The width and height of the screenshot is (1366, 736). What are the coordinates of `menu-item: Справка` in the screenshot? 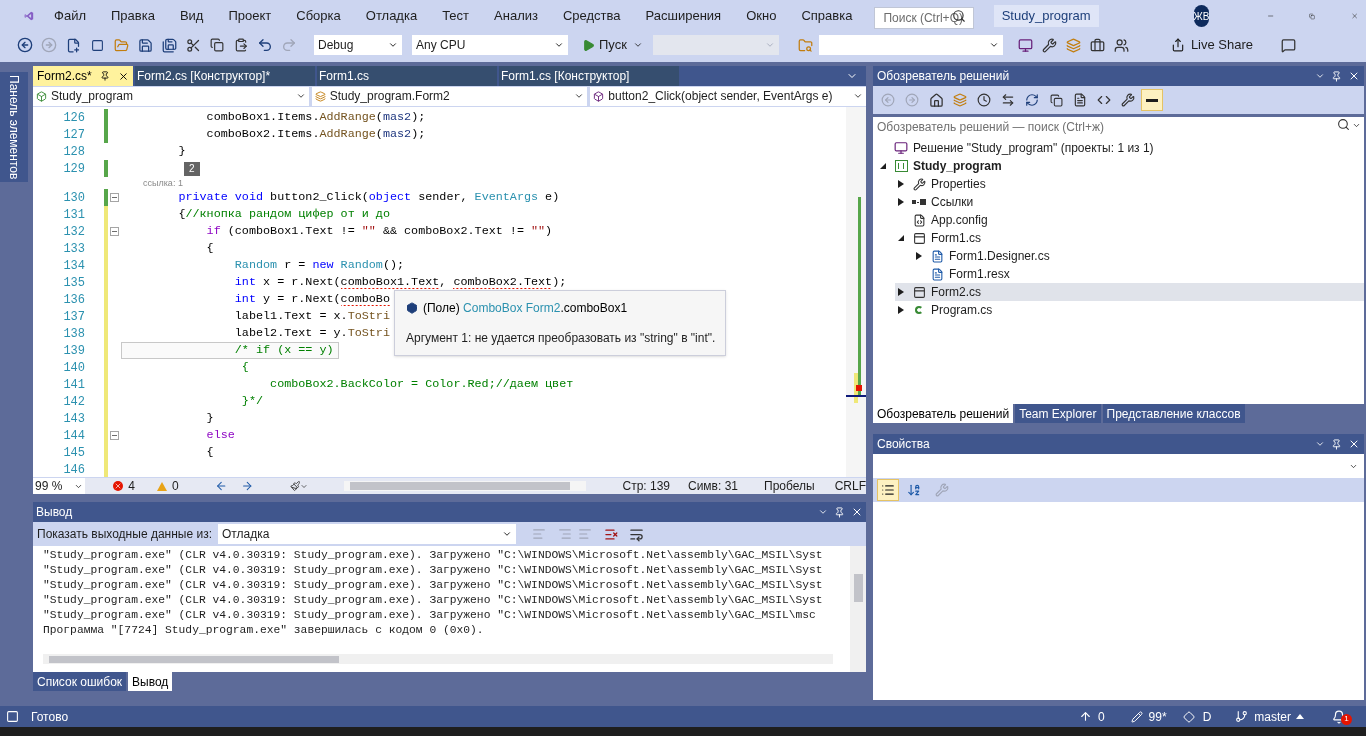 It's located at (827, 16).